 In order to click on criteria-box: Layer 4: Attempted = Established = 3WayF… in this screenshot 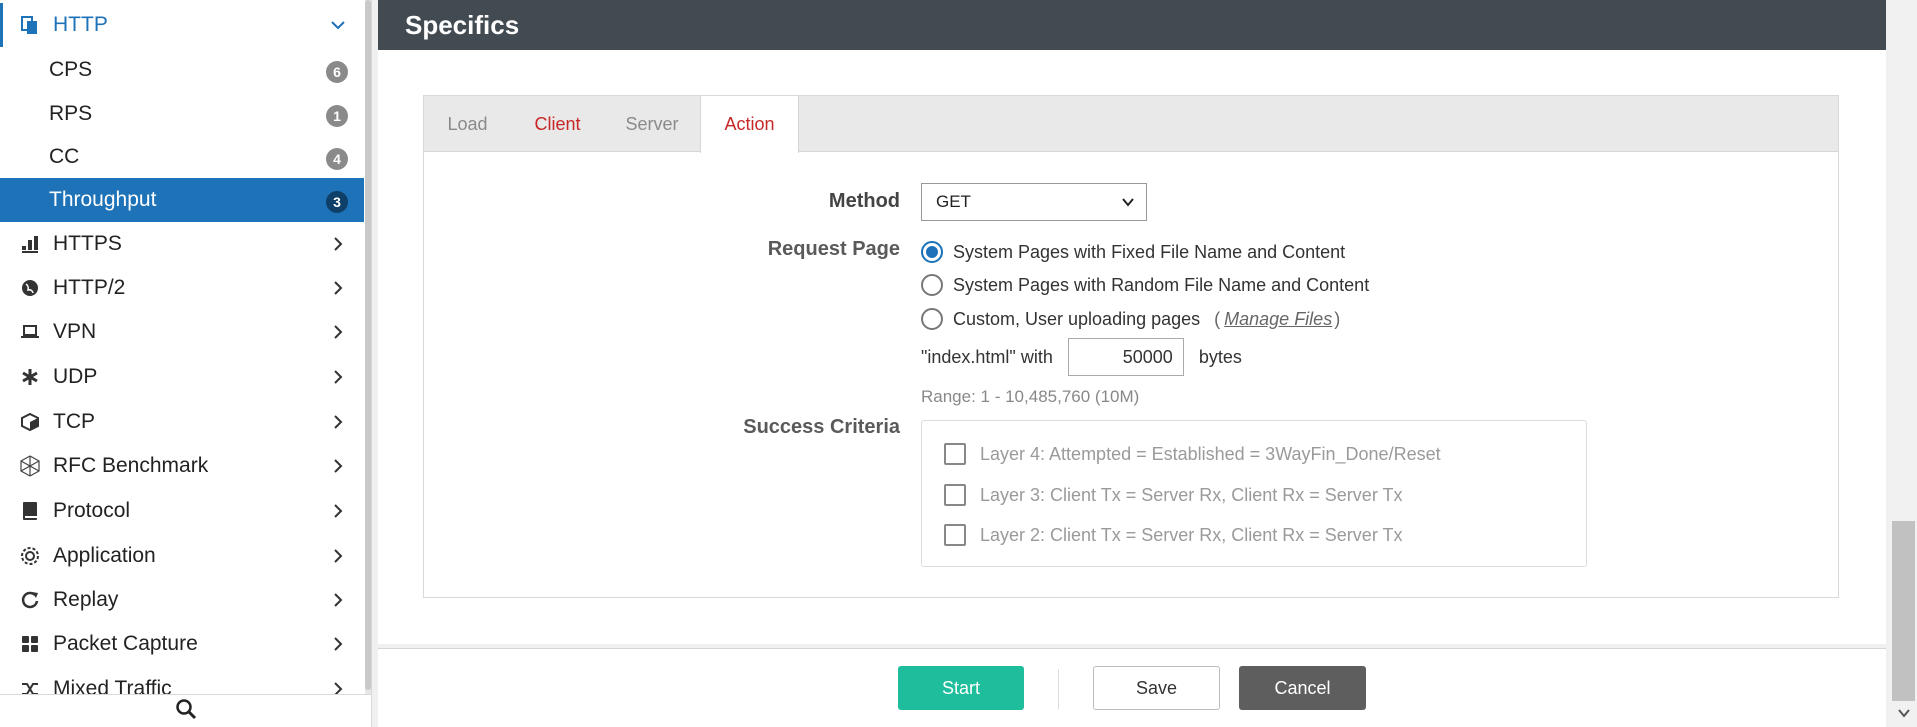, I will do `click(1254, 493)`.